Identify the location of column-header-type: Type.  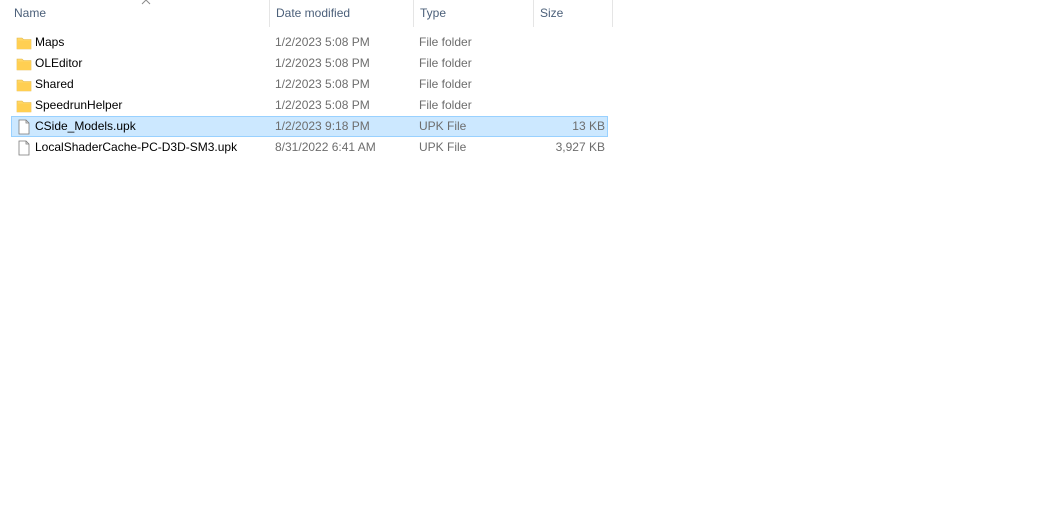
(473, 13).